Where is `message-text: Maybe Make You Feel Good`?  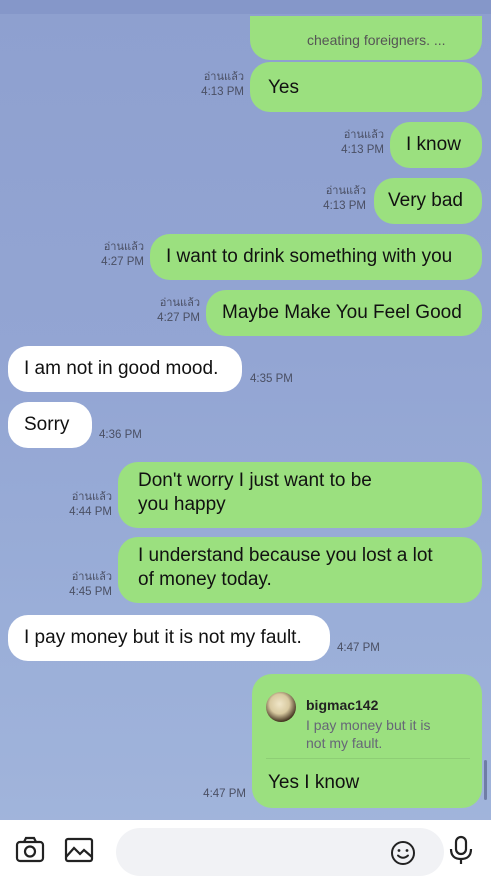
message-text: Maybe Make You Feel Good is located at coordinates (342, 312).